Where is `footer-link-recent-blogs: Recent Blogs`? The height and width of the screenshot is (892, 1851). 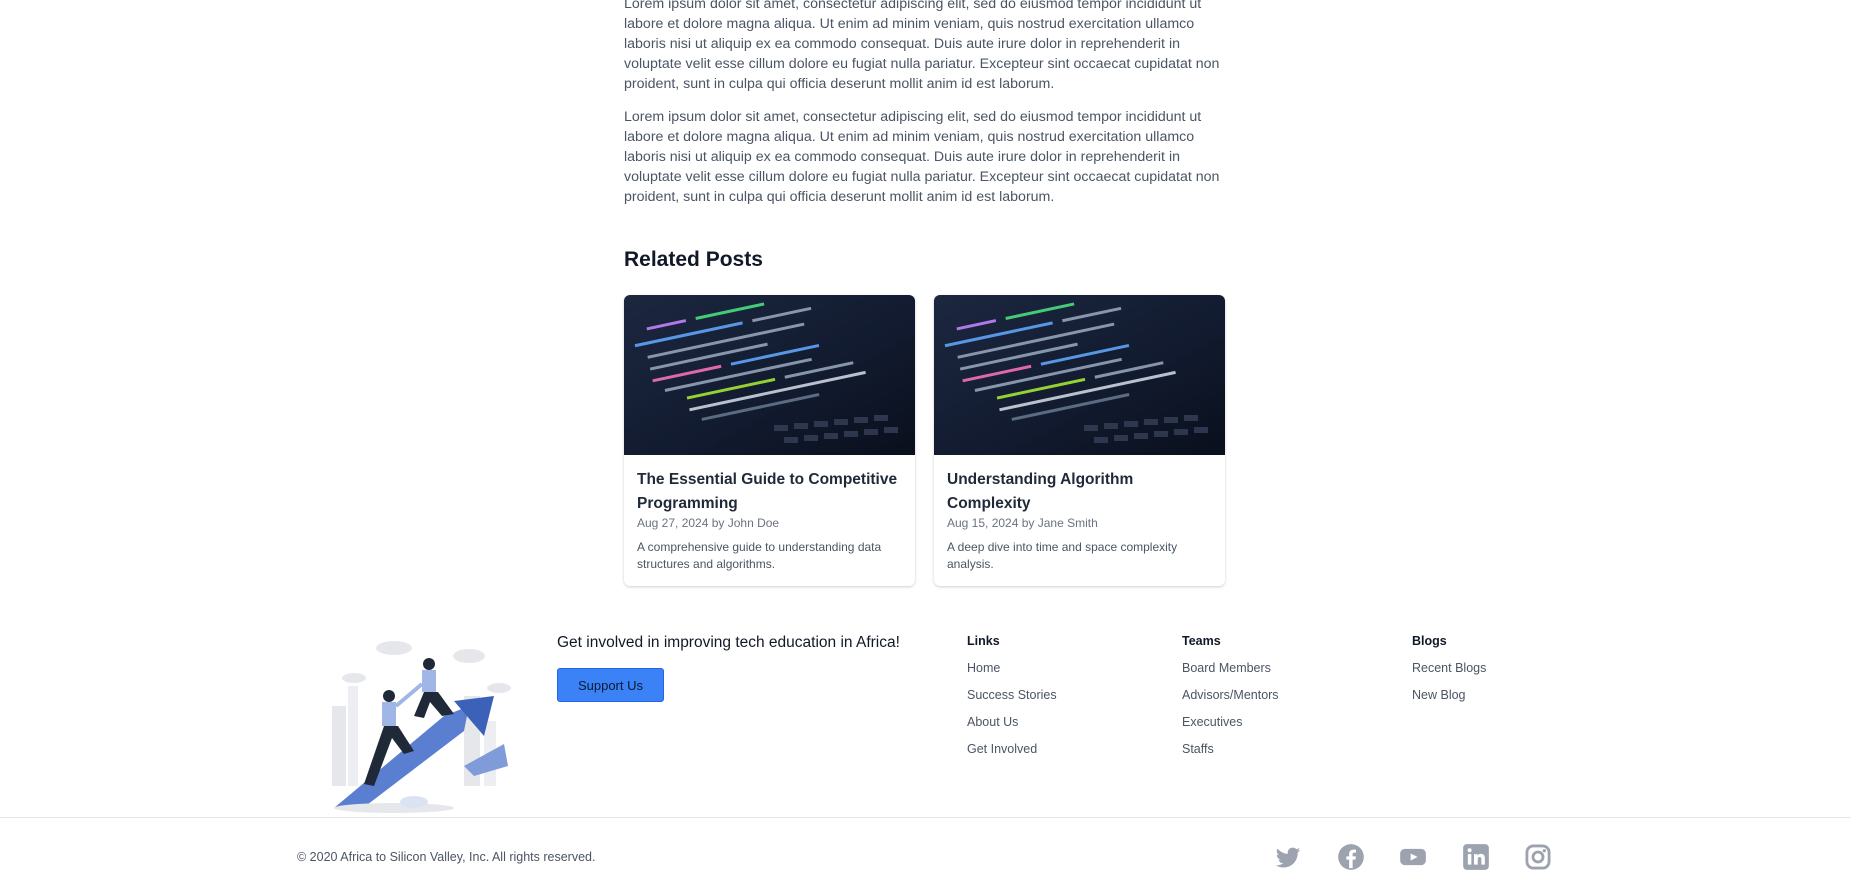
footer-link-recent-blogs: Recent Blogs is located at coordinates (1449, 674).